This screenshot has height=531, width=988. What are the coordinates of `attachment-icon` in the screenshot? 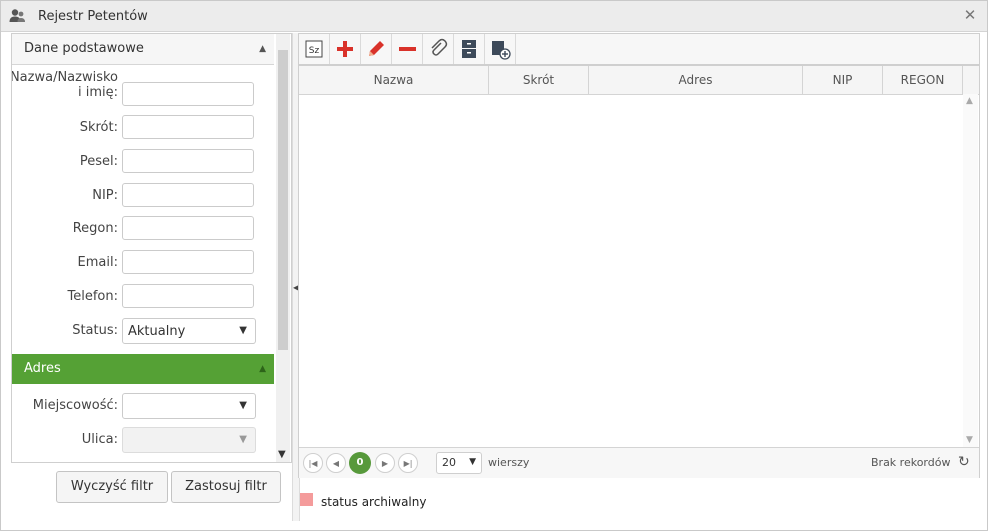 It's located at (438, 49).